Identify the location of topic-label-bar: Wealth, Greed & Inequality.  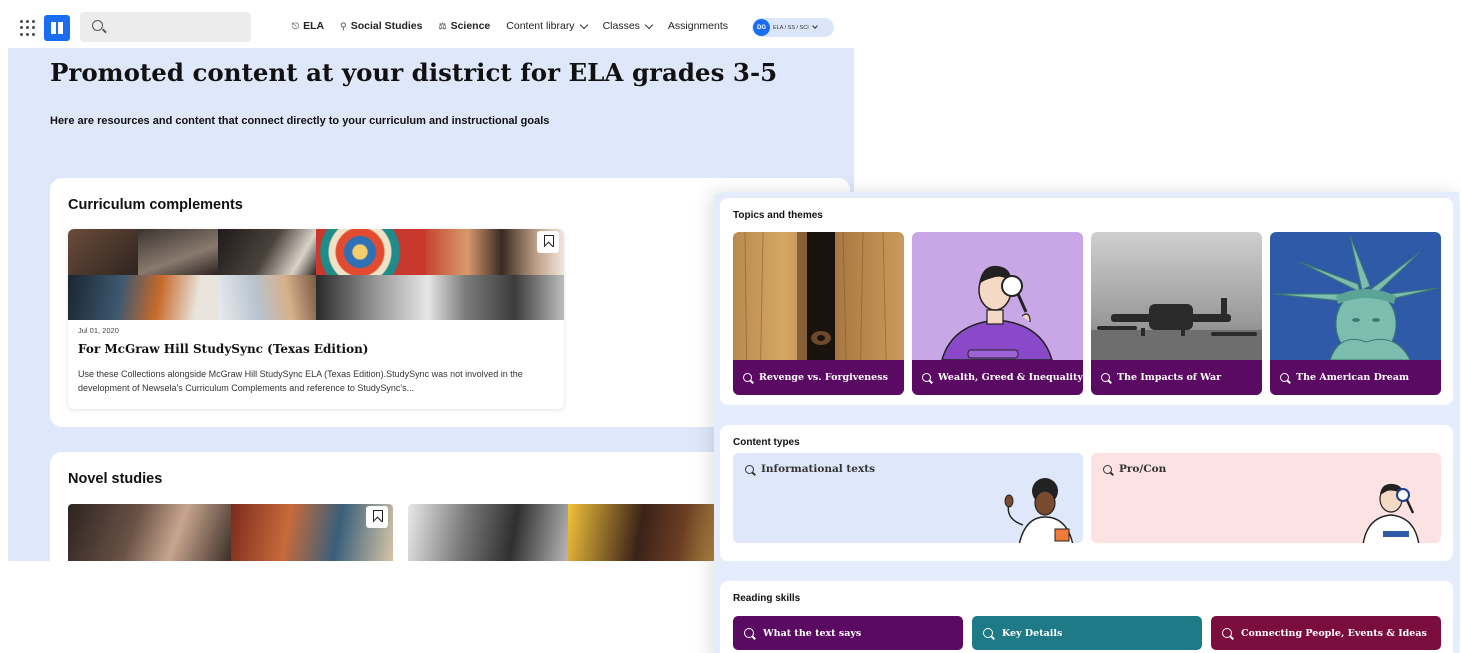
(997, 377).